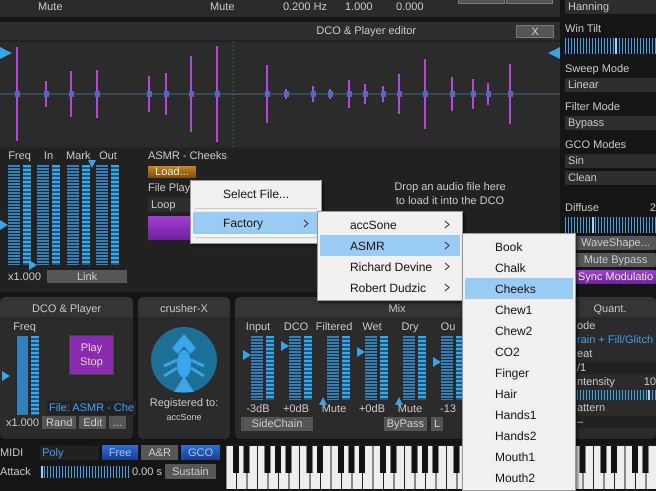 The width and height of the screenshot is (656, 491). What do you see at coordinates (296, 327) in the screenshot?
I see `fader-label: DCO` at bounding box center [296, 327].